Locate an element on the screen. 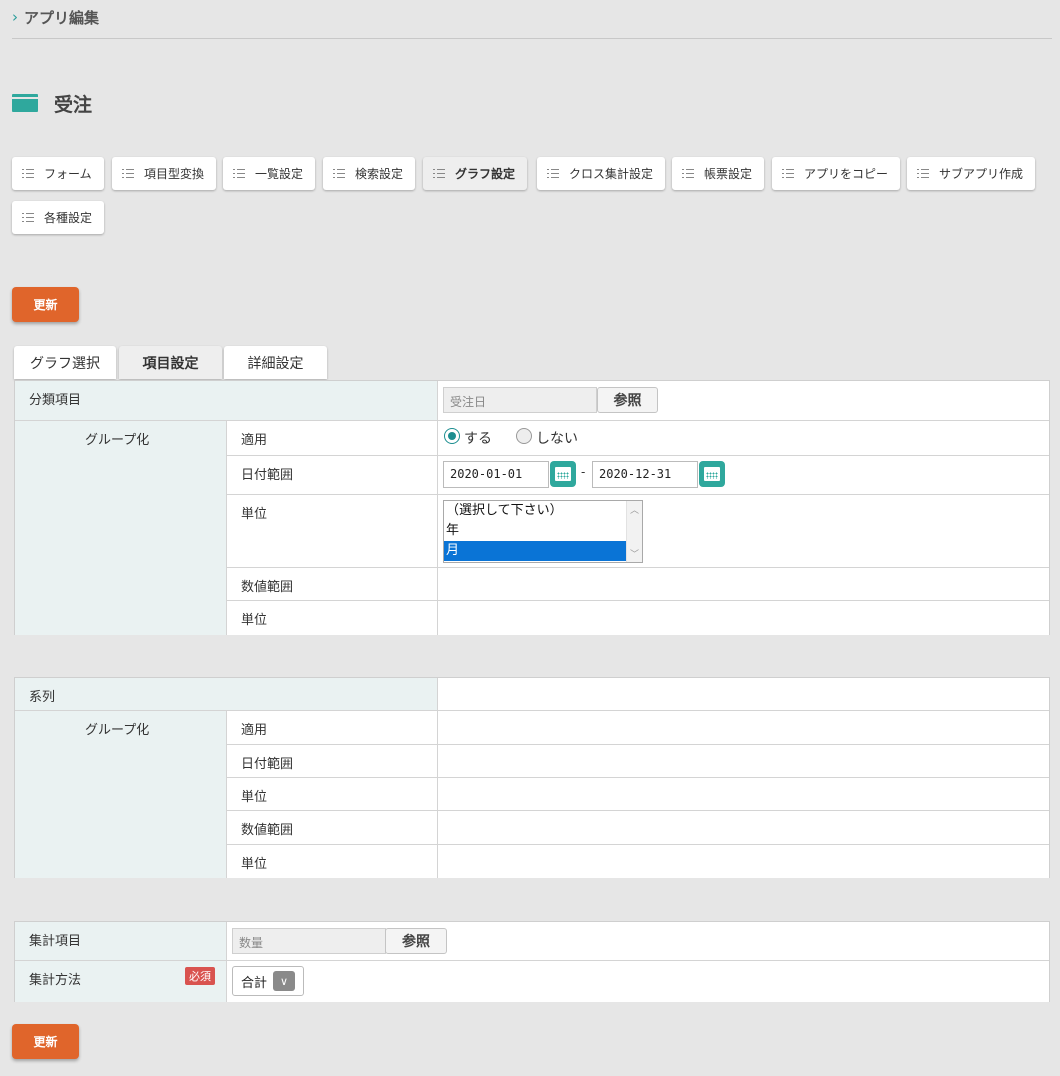 Image resolution: width=1060 pixels, height=1076 pixels. tab-graph-settings: グラフ設定 is located at coordinates (475, 173).